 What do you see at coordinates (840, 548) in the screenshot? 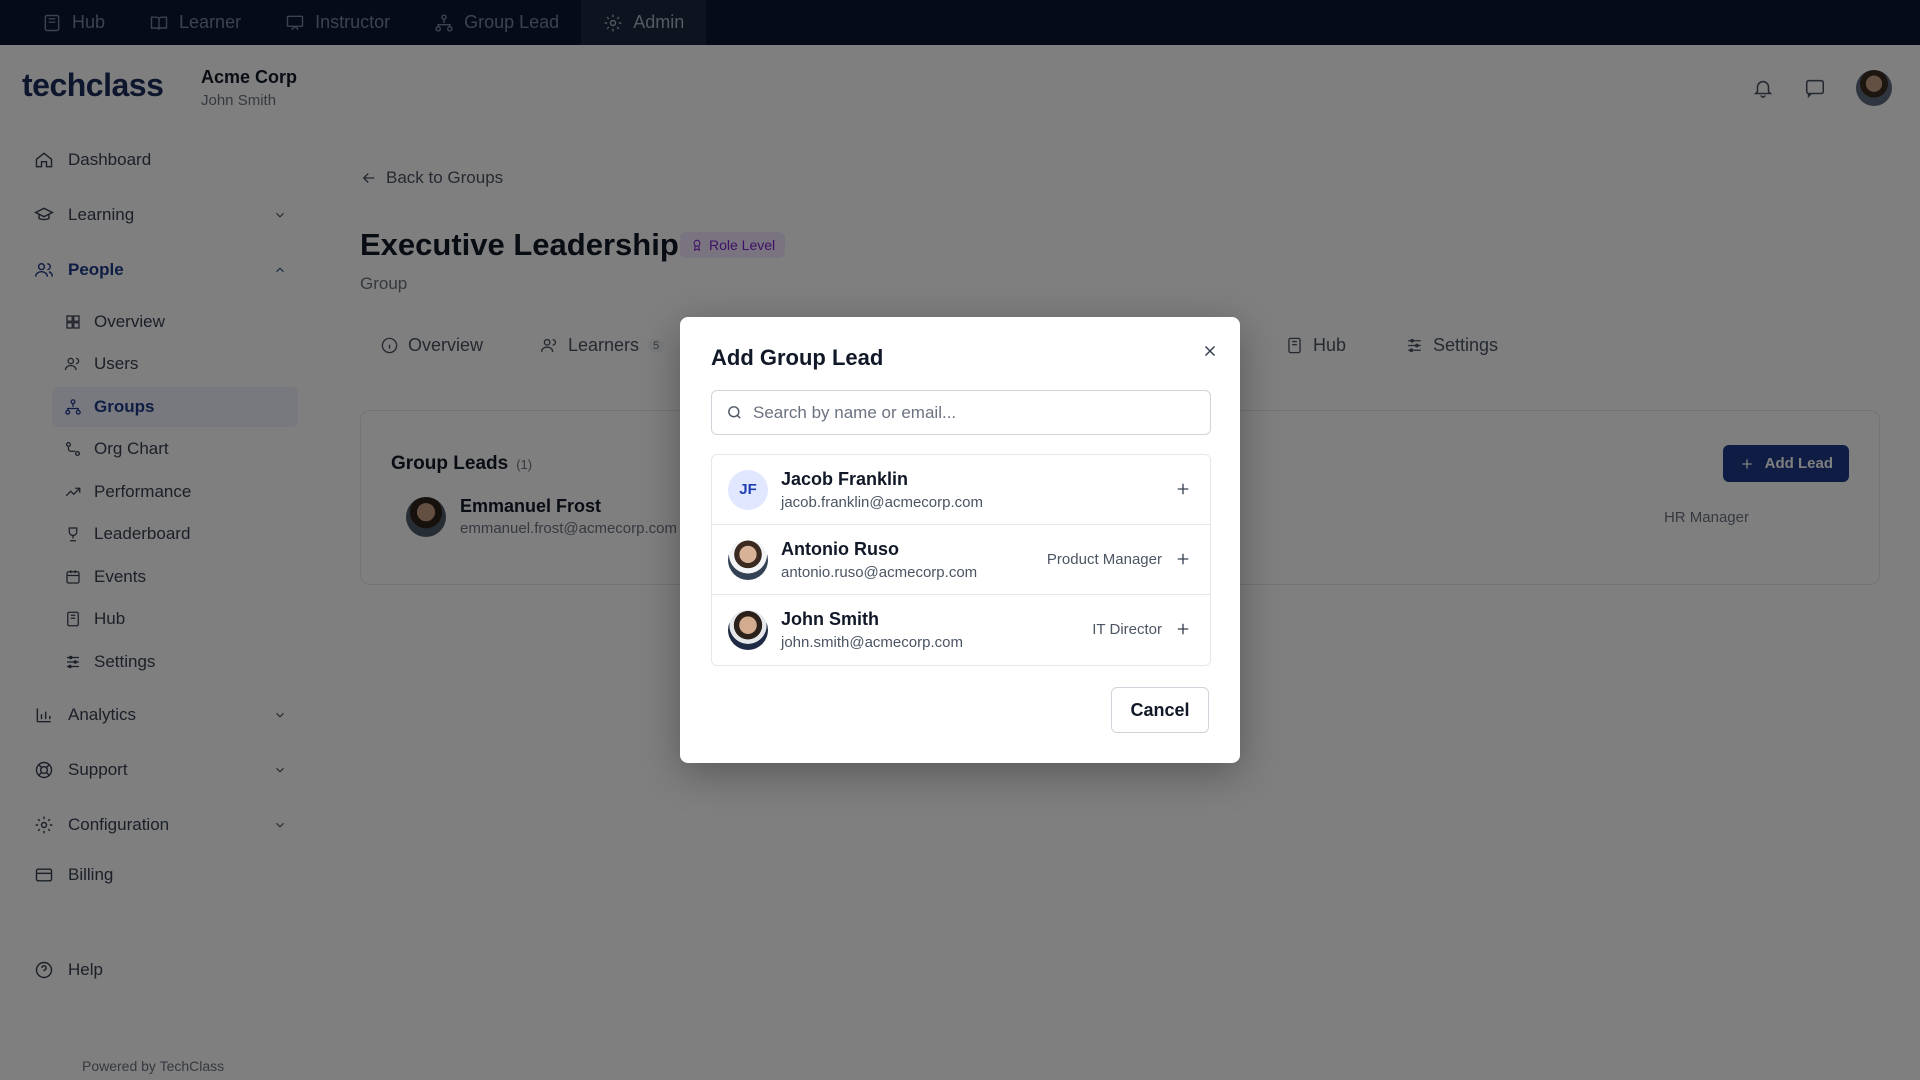
I see `person-name: Antonio Ruso` at bounding box center [840, 548].